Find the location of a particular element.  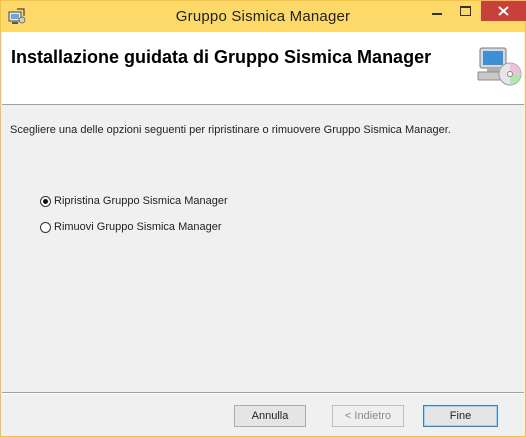

option-repair-label: Ripristina Gruppo Sismica Manager is located at coordinates (141, 201).